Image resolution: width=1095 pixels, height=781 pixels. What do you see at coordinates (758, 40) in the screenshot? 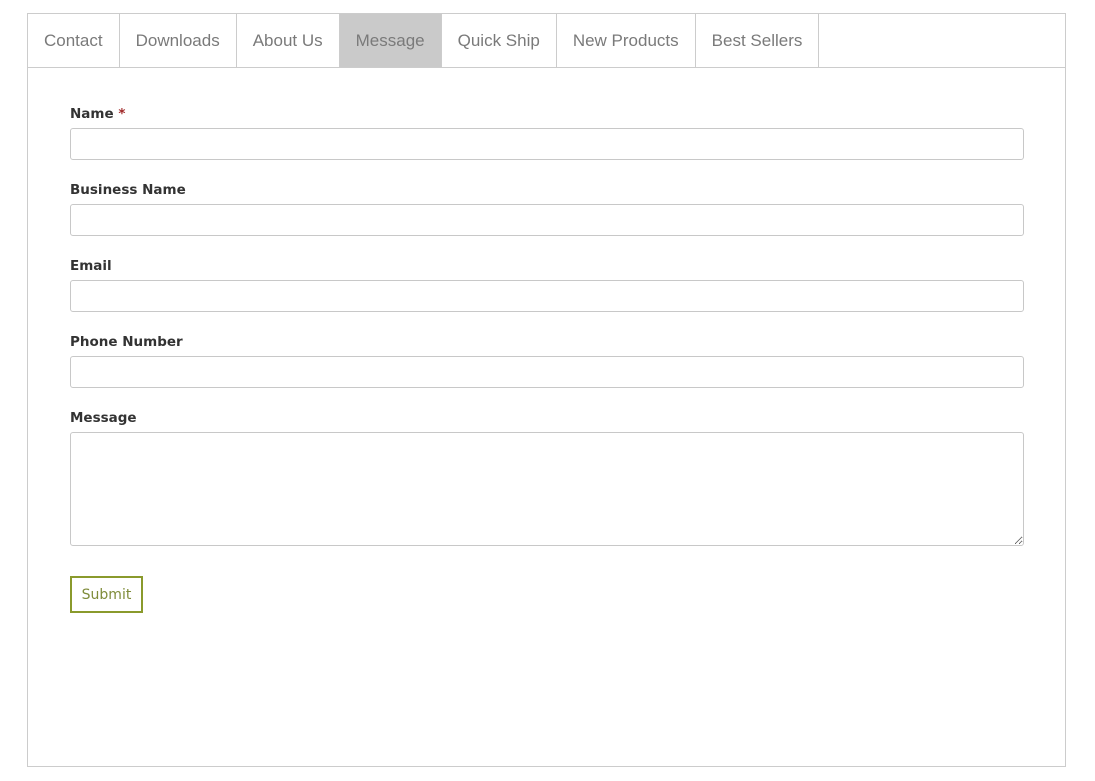
I see `tab-best-sellers: Best Sellers` at bounding box center [758, 40].